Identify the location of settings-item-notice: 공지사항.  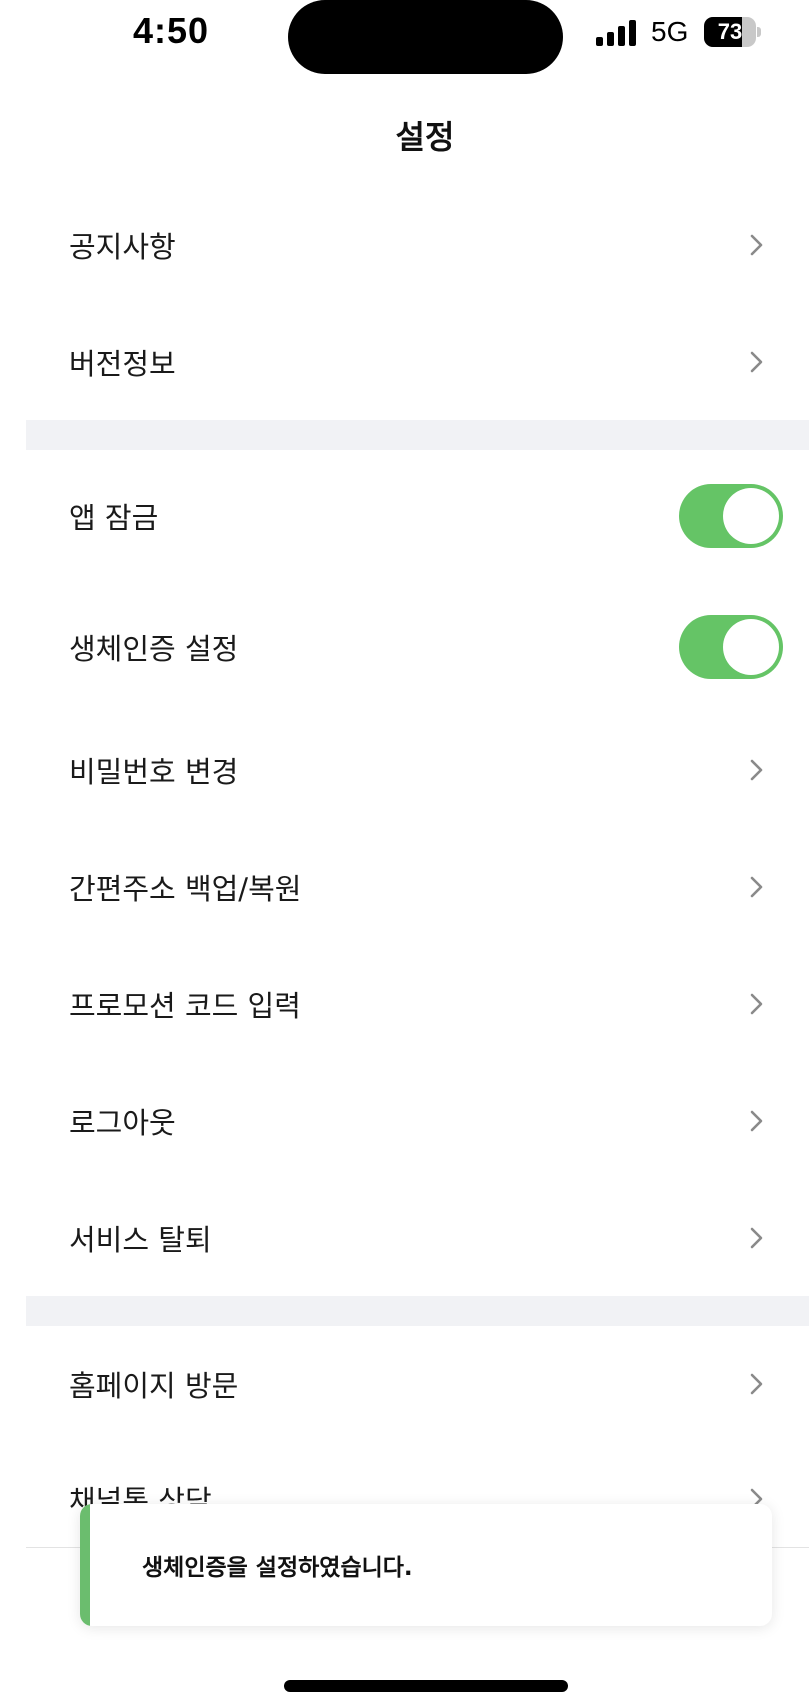
(417, 245).